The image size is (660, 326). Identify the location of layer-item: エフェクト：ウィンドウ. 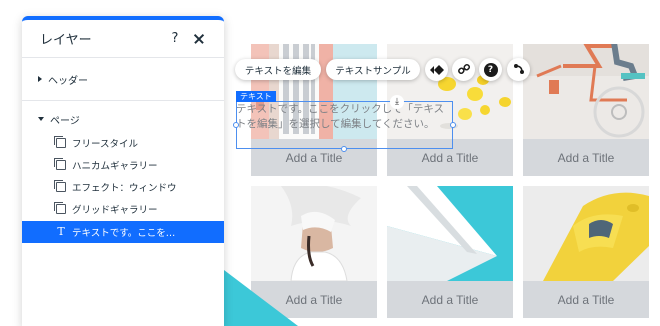
(123, 187).